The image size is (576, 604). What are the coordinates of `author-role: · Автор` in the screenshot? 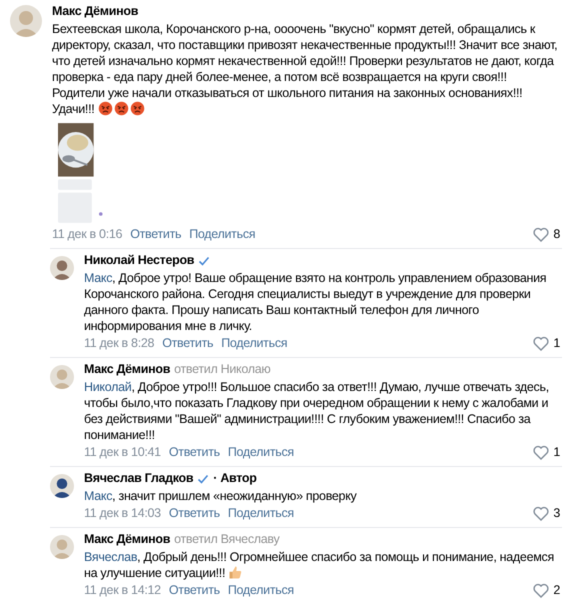 It's located at (235, 478).